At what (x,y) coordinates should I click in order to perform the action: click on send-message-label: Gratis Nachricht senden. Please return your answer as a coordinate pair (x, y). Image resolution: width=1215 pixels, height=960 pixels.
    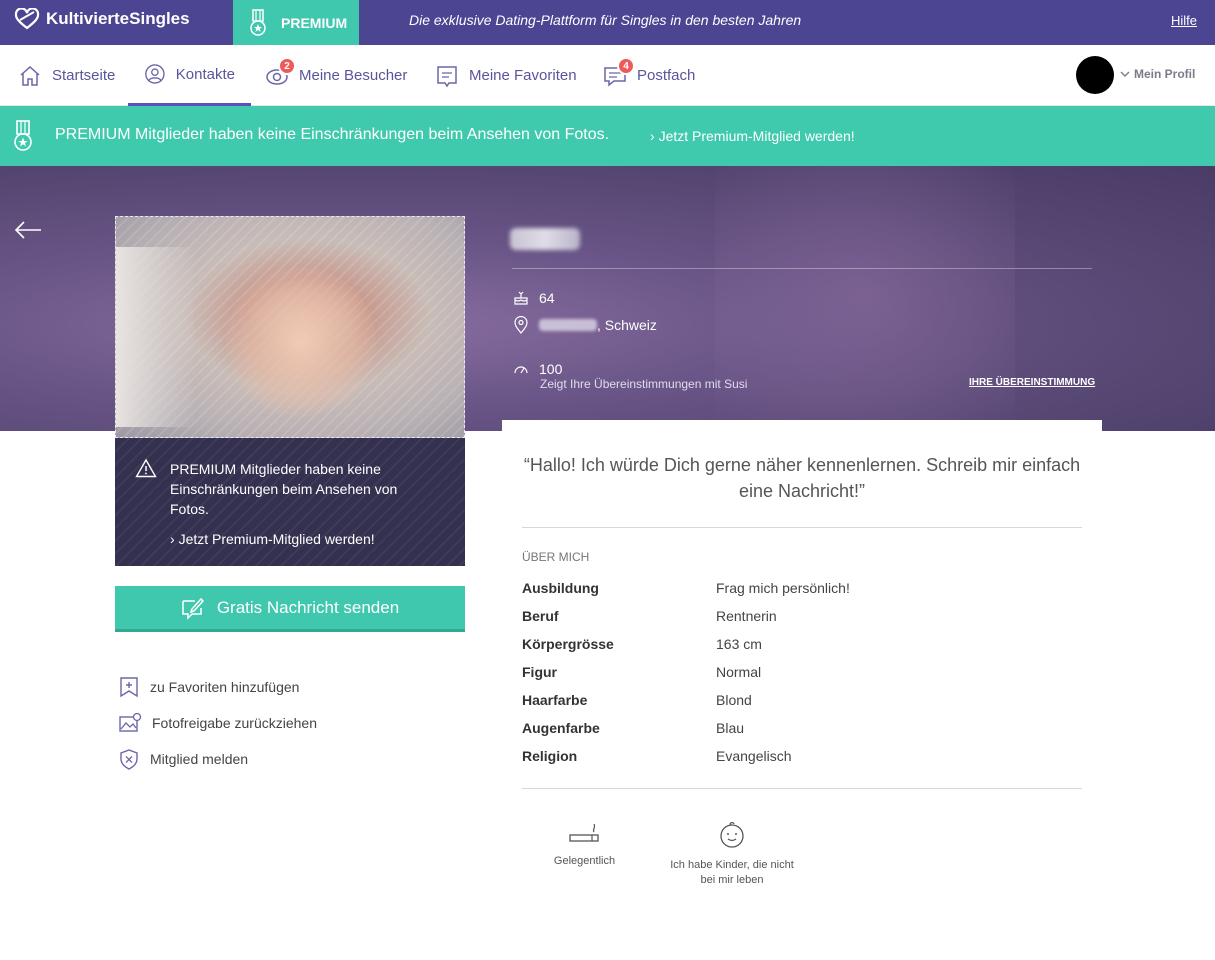
    Looking at the image, I should click on (308, 607).